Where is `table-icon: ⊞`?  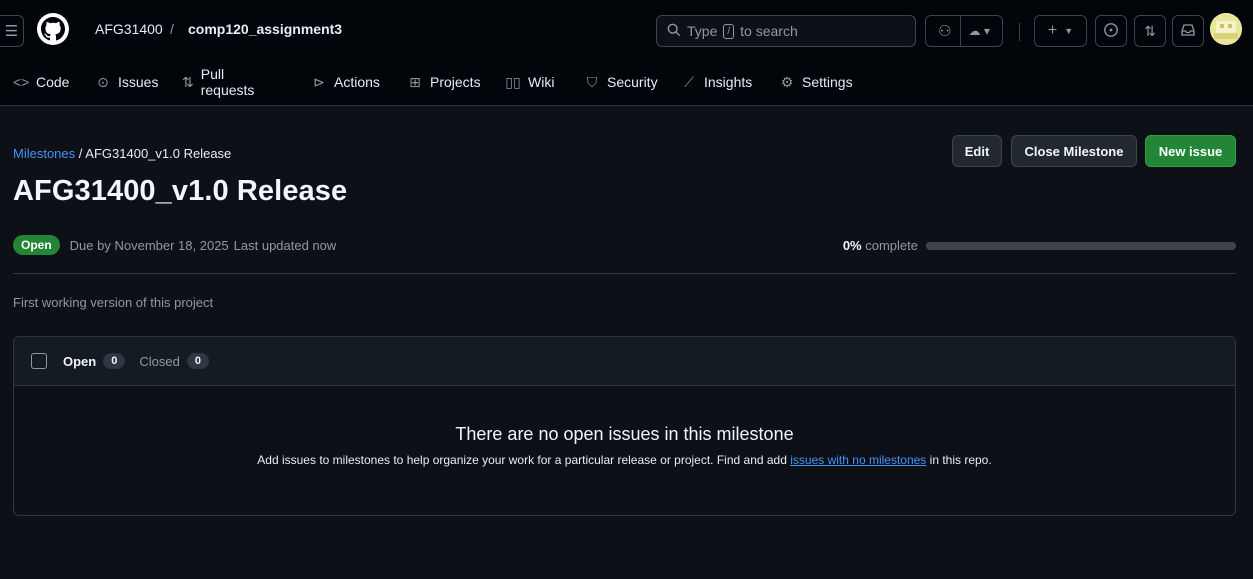 table-icon: ⊞ is located at coordinates (415, 81).